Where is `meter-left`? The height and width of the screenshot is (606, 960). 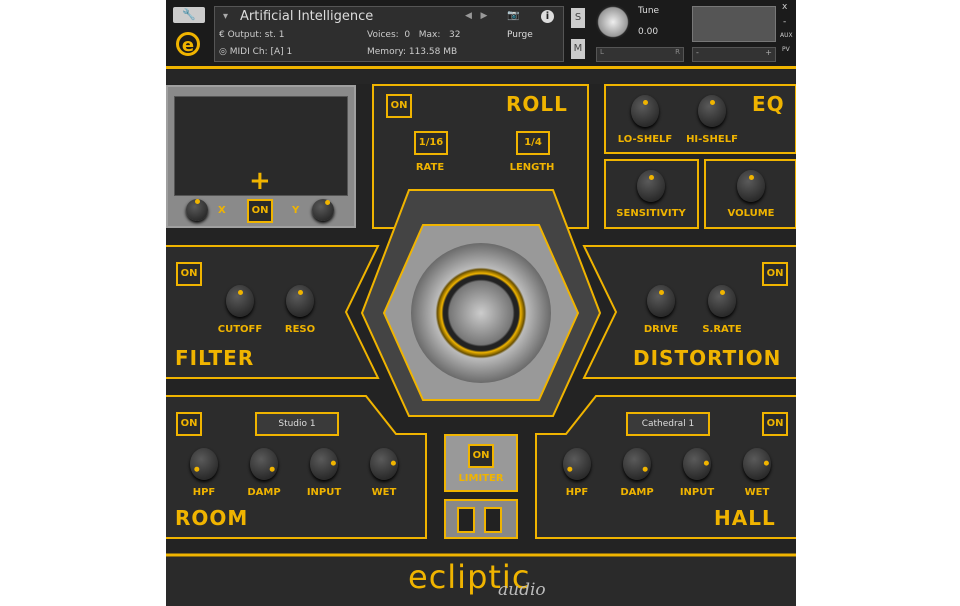
meter-left is located at coordinates (466, 520).